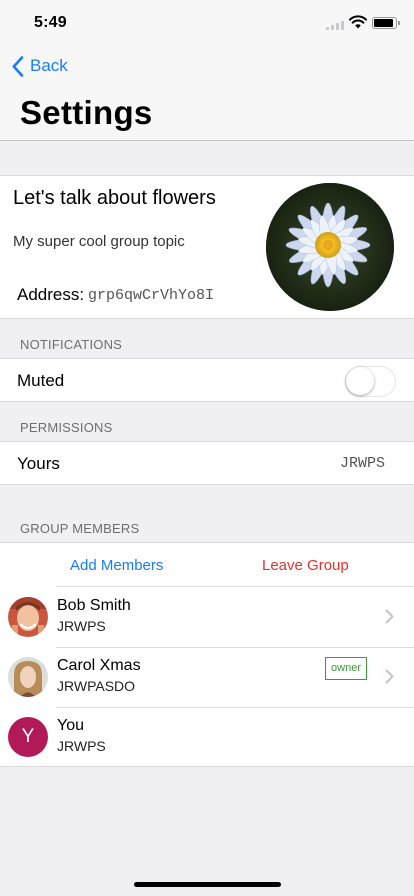  What do you see at coordinates (207, 22) in the screenshot?
I see `status-bar: 5:49` at bounding box center [207, 22].